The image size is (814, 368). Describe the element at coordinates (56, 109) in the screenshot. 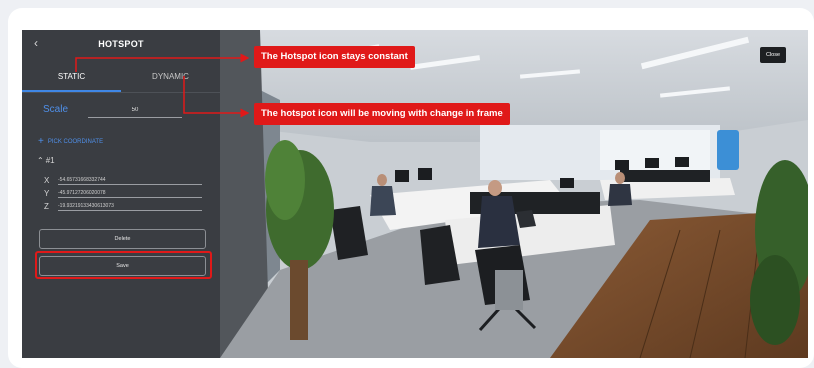

I see `scale-label: Scale` at that location.